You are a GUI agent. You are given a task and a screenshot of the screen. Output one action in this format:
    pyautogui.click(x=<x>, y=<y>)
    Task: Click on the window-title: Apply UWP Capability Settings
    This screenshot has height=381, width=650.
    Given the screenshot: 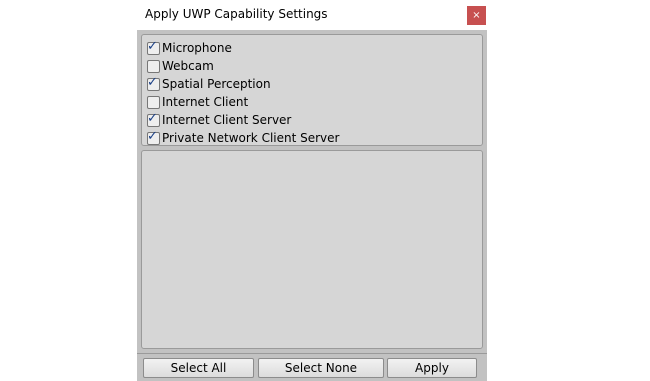 What is the action you would take?
    pyautogui.click(x=236, y=14)
    